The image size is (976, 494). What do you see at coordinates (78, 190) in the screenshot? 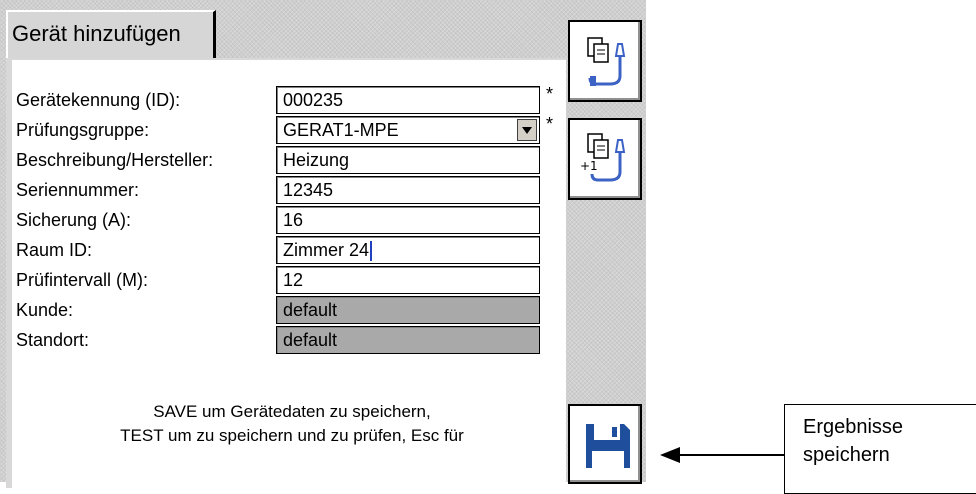
I see `label-serial: Seriennummer:` at bounding box center [78, 190].